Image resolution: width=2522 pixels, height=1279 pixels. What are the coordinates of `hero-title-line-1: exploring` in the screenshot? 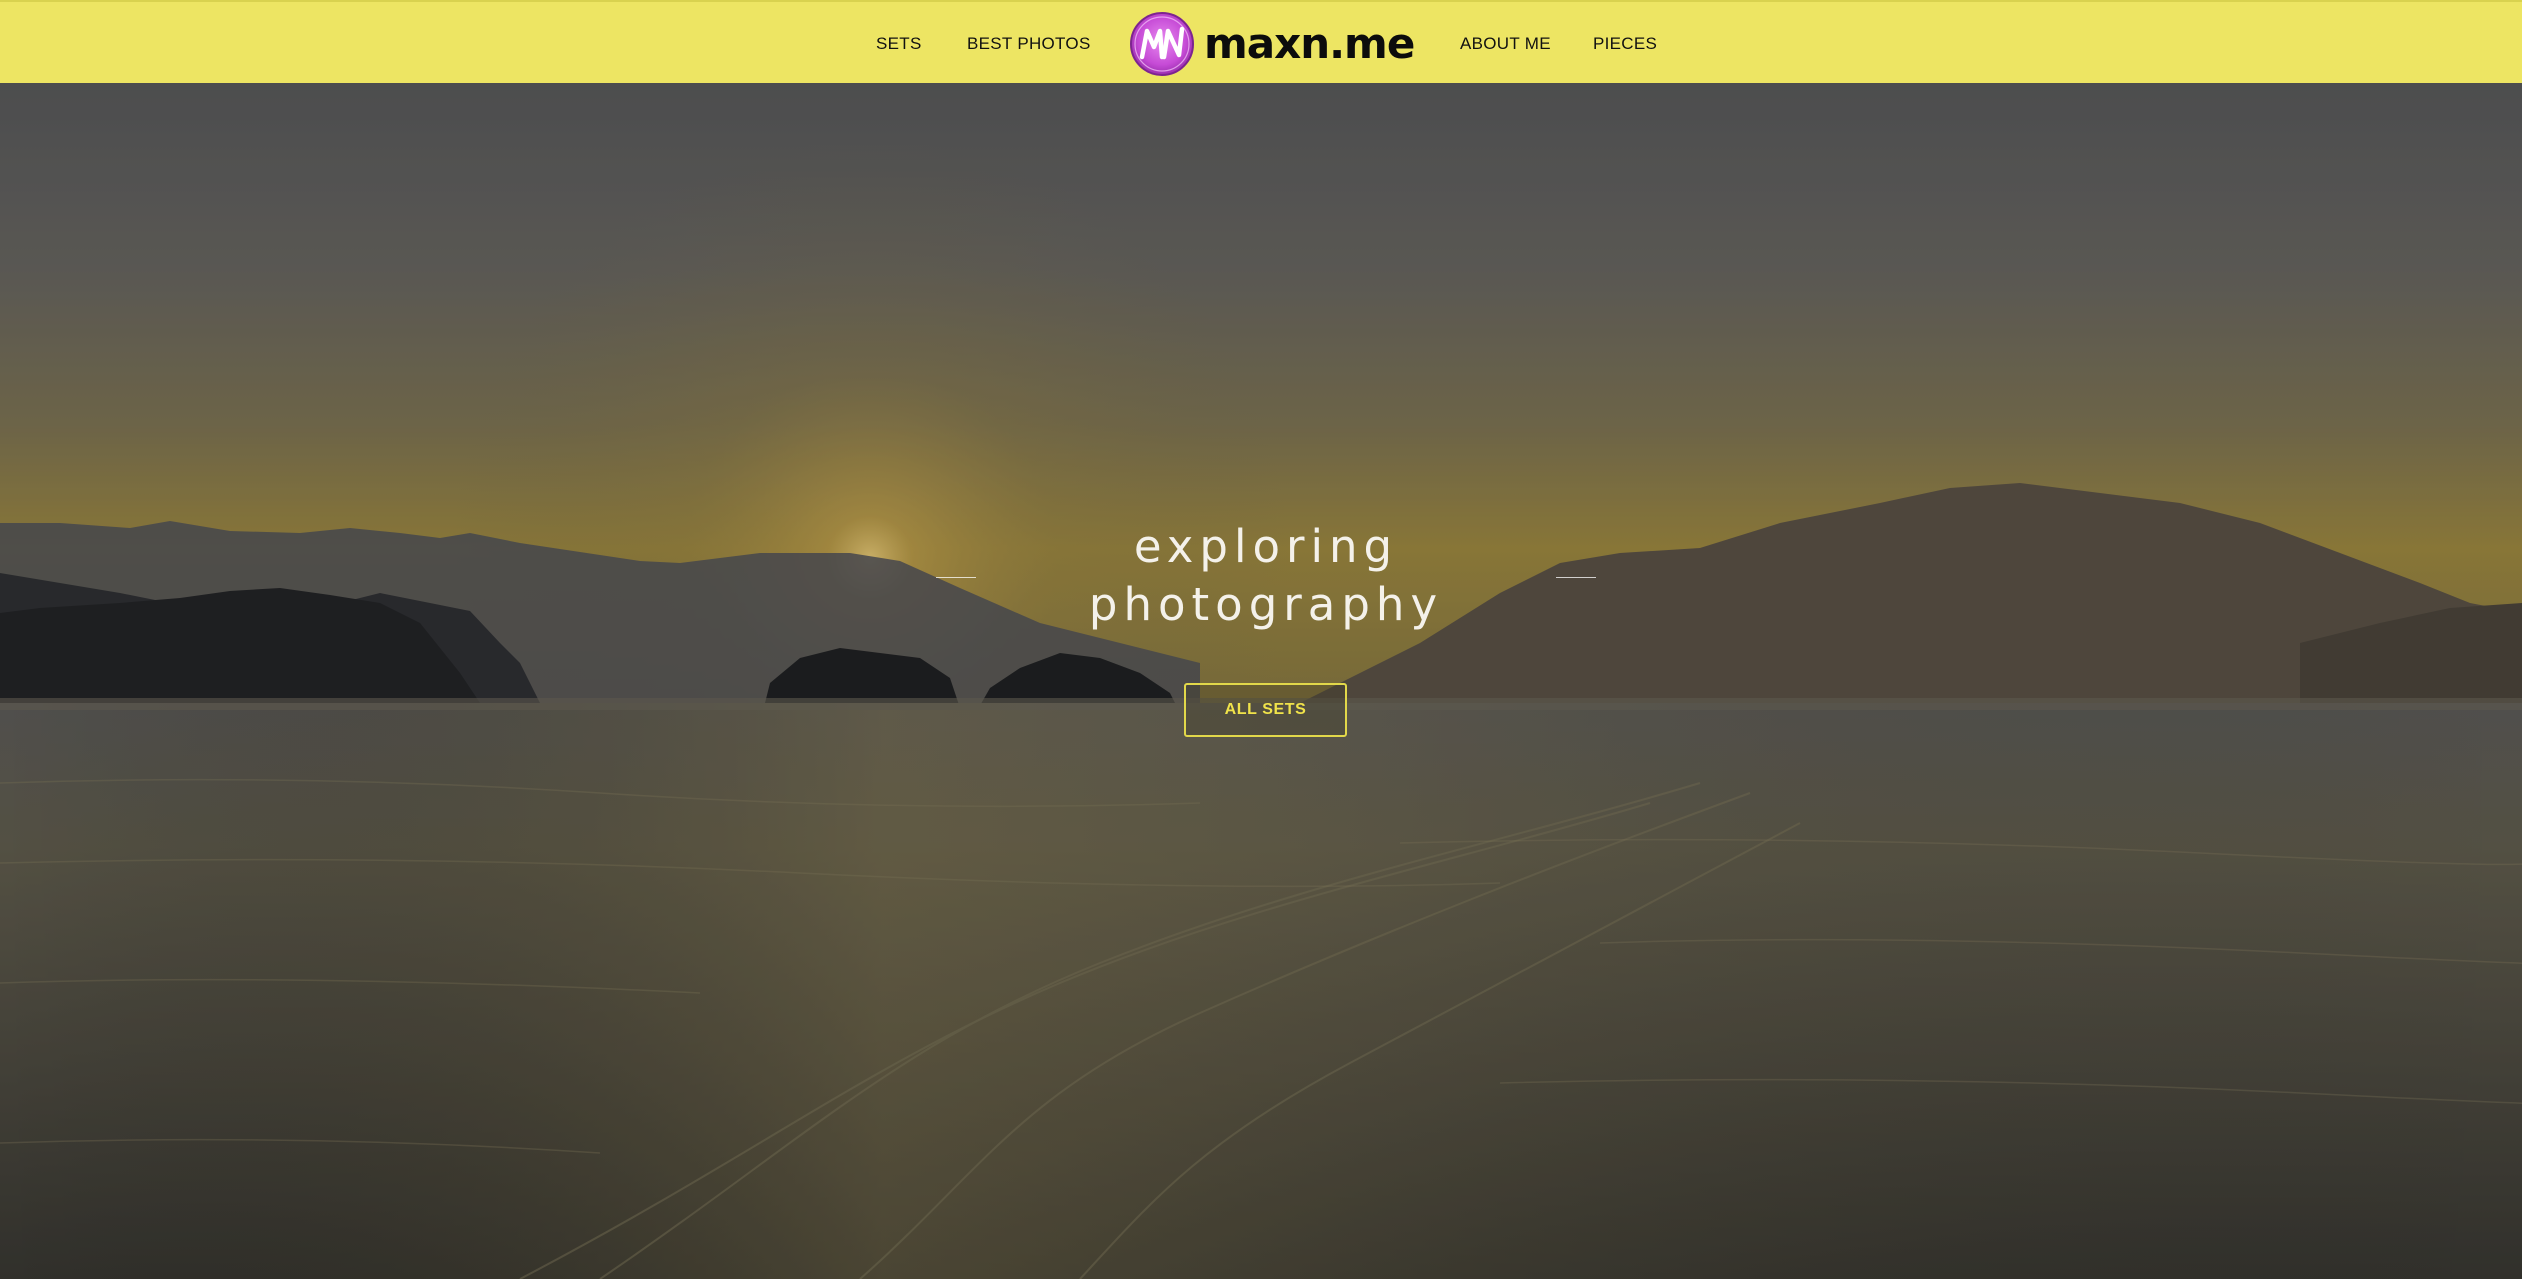 It's located at (1266, 546).